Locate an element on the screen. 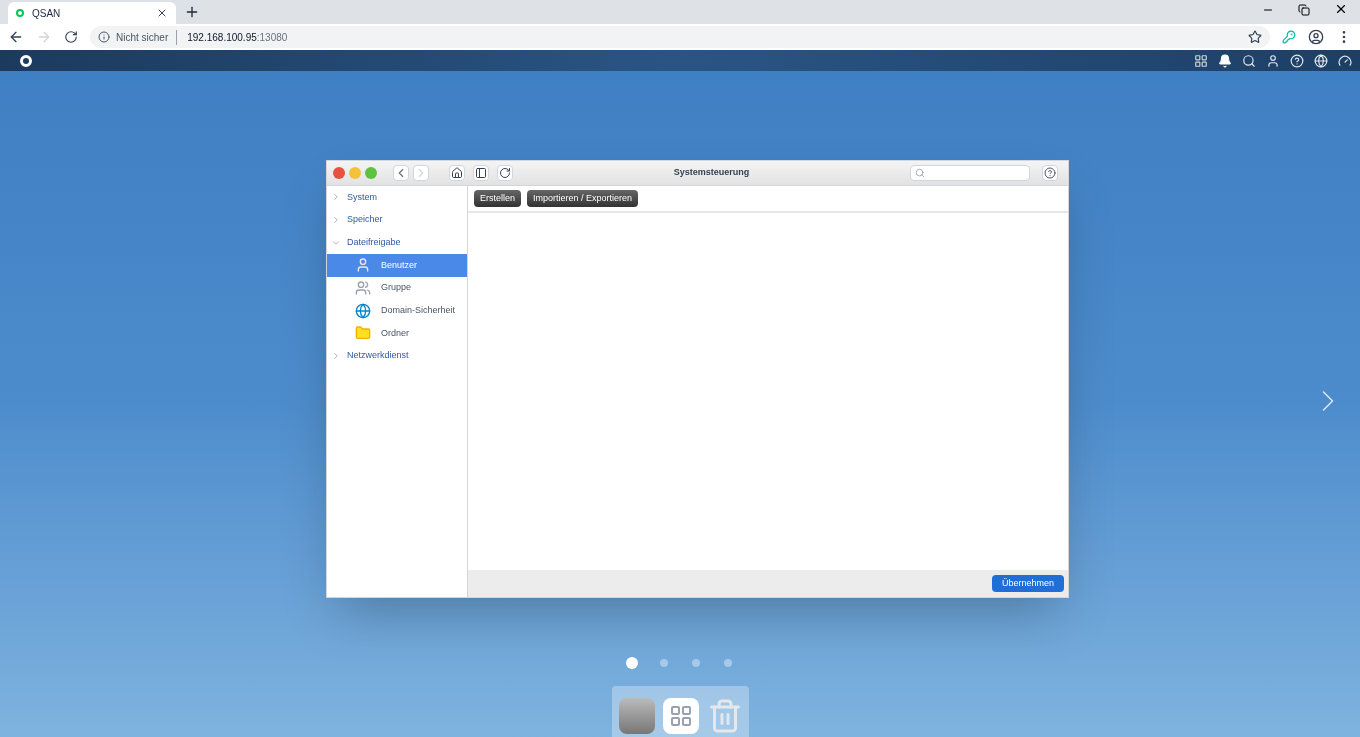 The image size is (1360, 737). address-field: Nicht sicher 192.168.100.95:13080 is located at coordinates (680, 37).